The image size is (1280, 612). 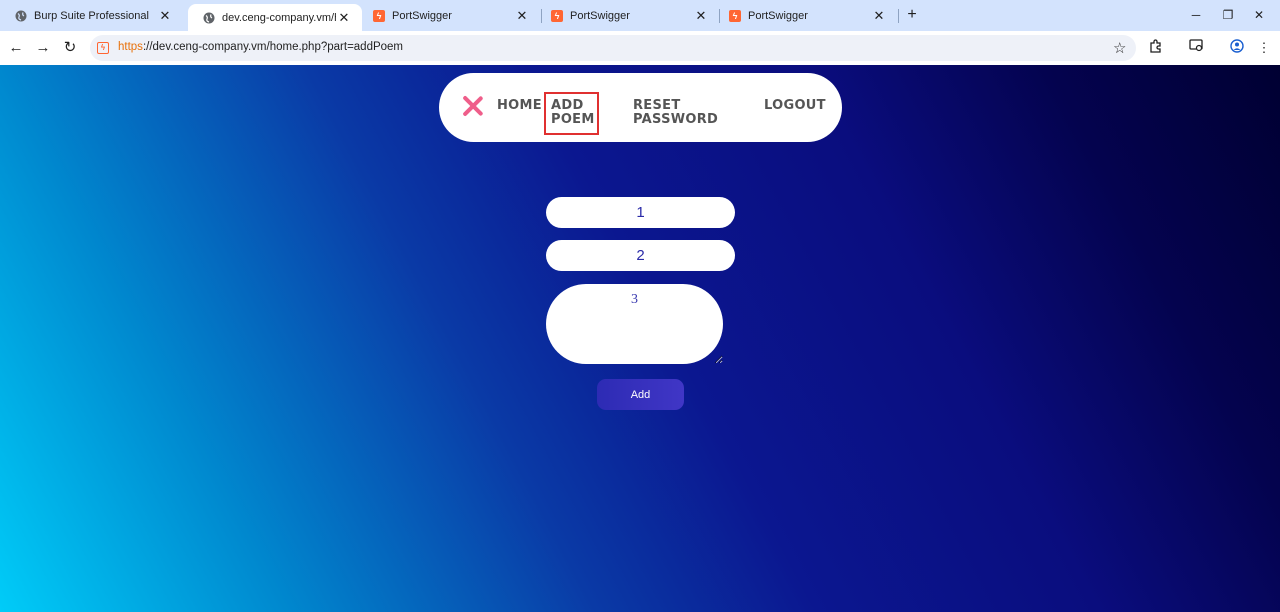 What do you see at coordinates (1228, 15) in the screenshot?
I see `restore-icon: ❐` at bounding box center [1228, 15].